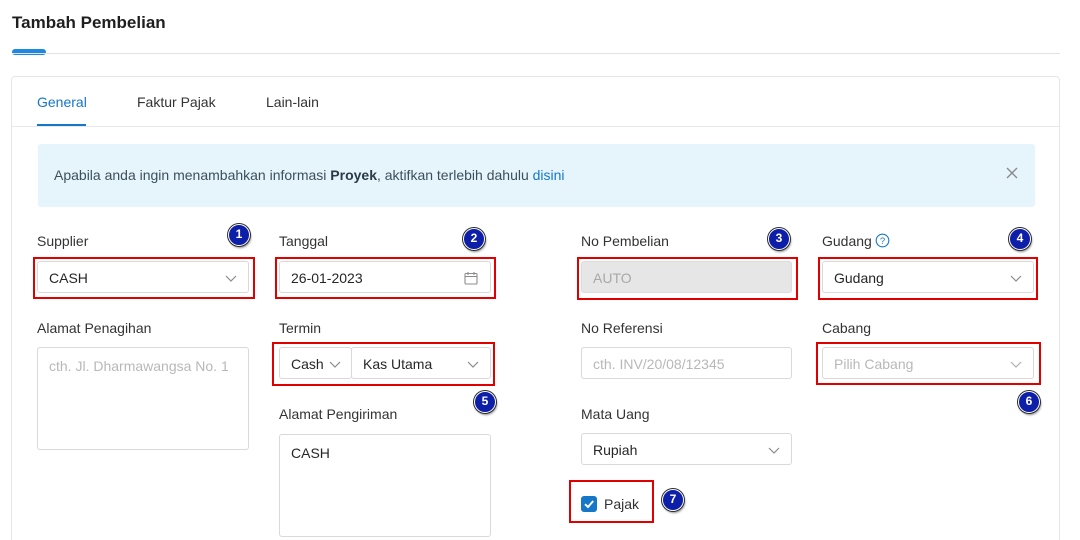  I want to click on no-pembelian-value: AUTO, so click(612, 278).